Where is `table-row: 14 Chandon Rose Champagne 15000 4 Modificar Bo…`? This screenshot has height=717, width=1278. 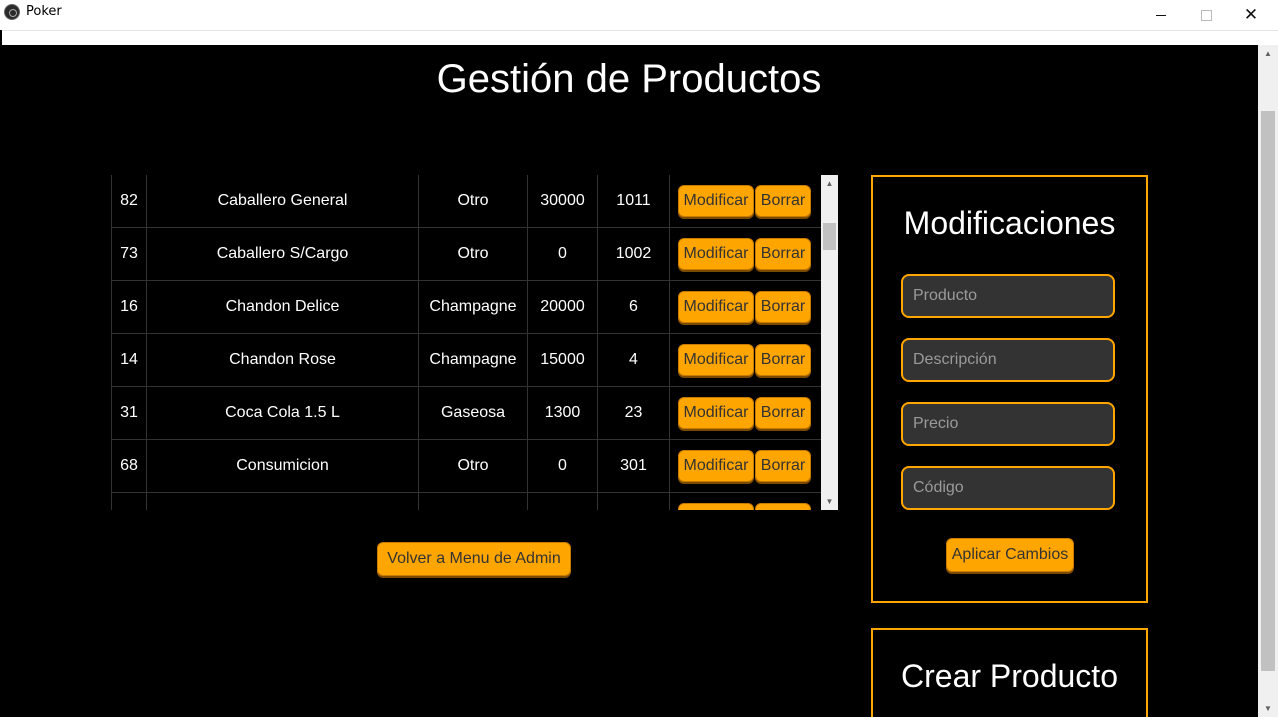 table-row: 14 Chandon Rose Champagne 15000 4 Modificar Bo… is located at coordinates (469, 360).